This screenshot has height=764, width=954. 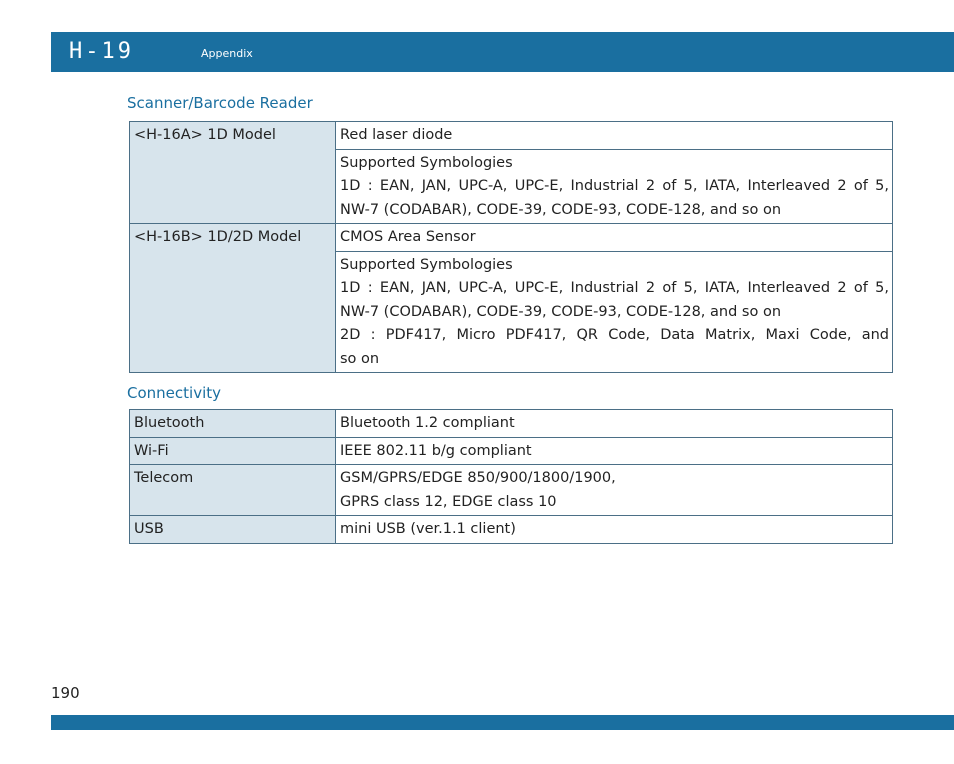 I want to click on bluetooth-value: Bluetooth 1.2 compliant, so click(x=614, y=423).